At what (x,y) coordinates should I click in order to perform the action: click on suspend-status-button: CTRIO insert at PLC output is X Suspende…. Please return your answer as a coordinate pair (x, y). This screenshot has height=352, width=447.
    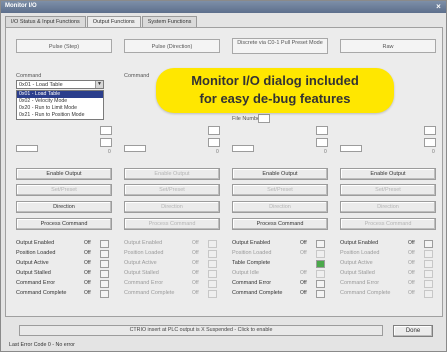
    Looking at the image, I should click on (201, 330).